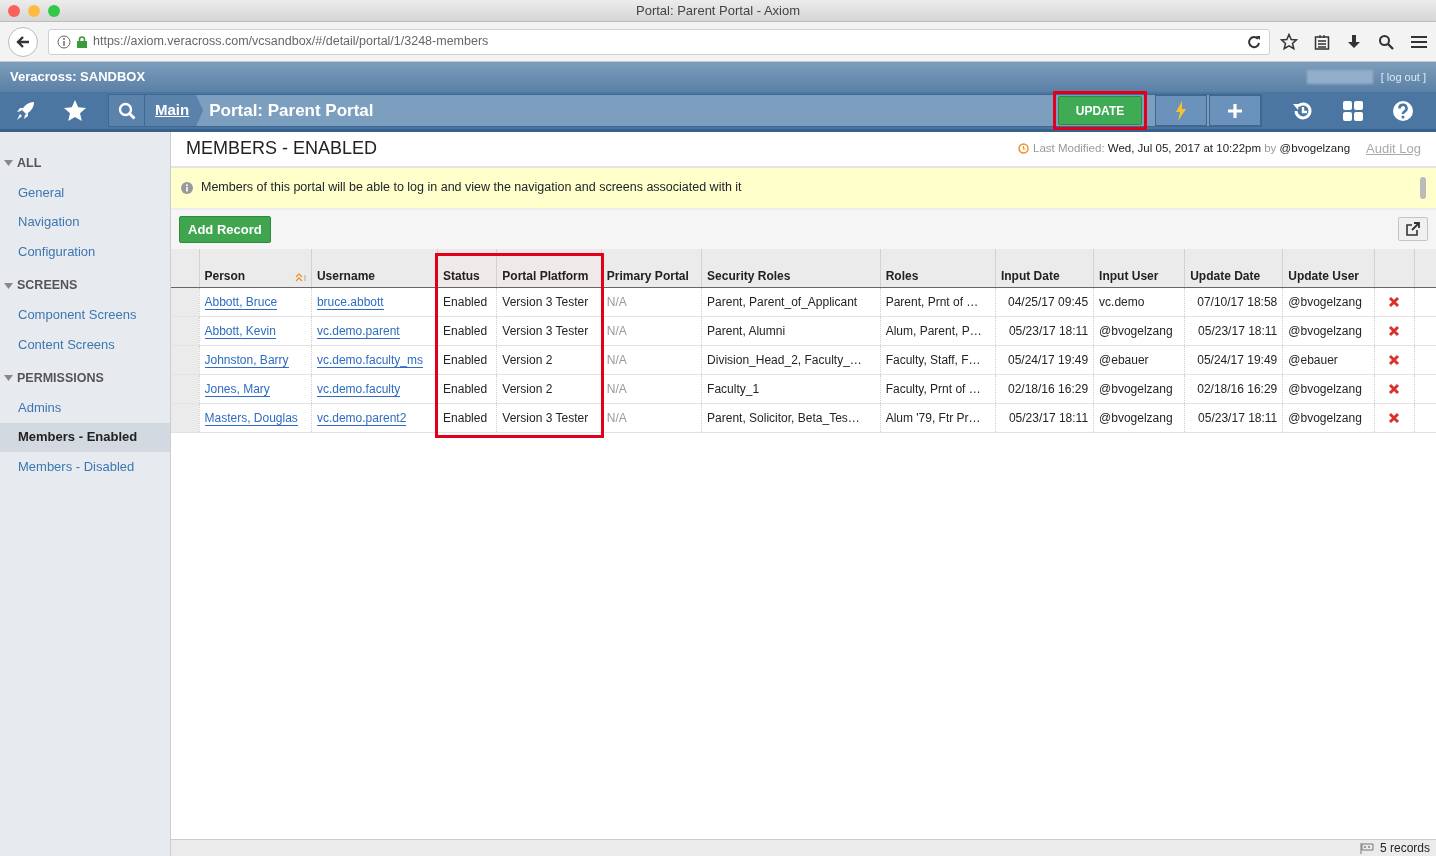 This screenshot has height=856, width=1436. What do you see at coordinates (549, 389) in the screenshot?
I see `table-cell: Version 2` at bounding box center [549, 389].